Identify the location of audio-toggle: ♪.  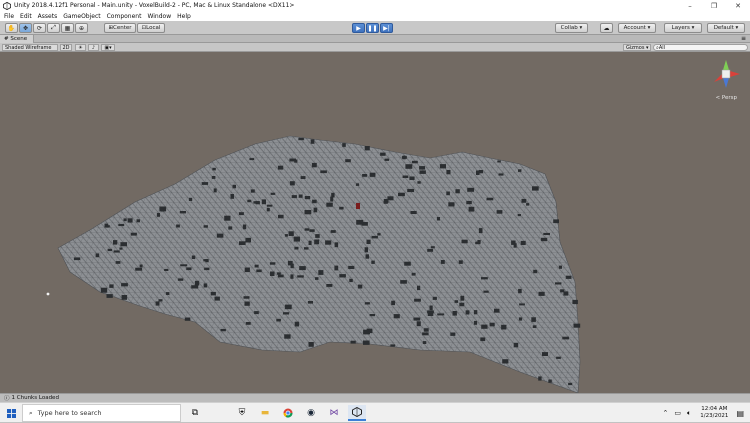
(93, 47).